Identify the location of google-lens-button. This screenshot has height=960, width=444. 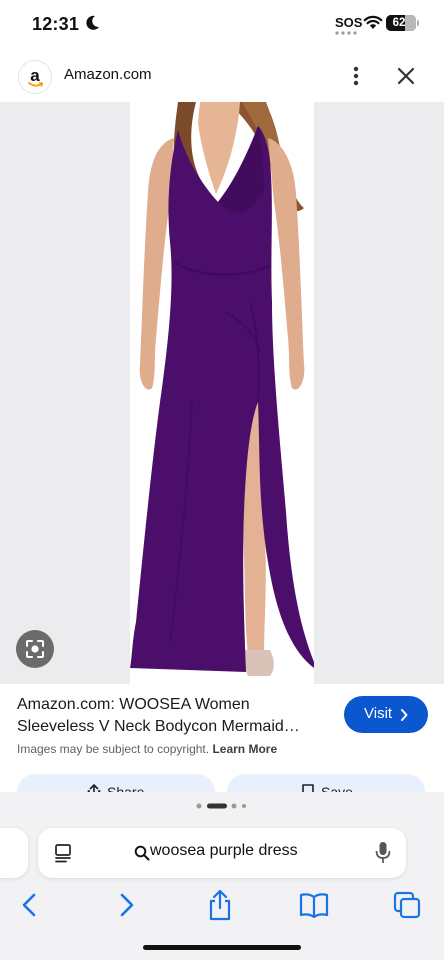
(35, 649).